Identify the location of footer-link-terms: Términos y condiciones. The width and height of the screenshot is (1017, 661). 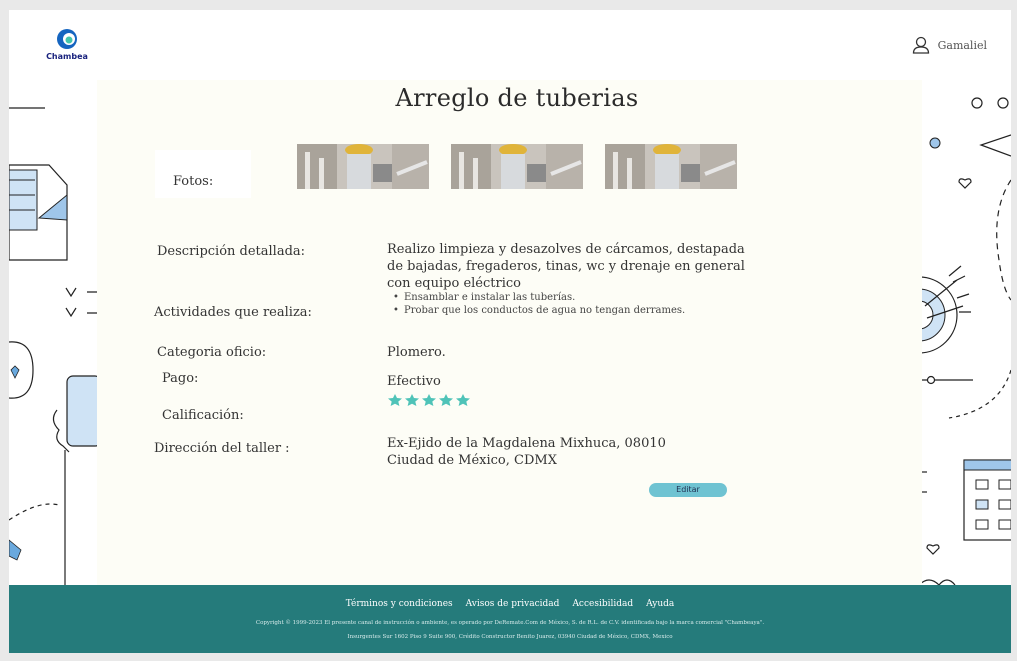
(399, 604).